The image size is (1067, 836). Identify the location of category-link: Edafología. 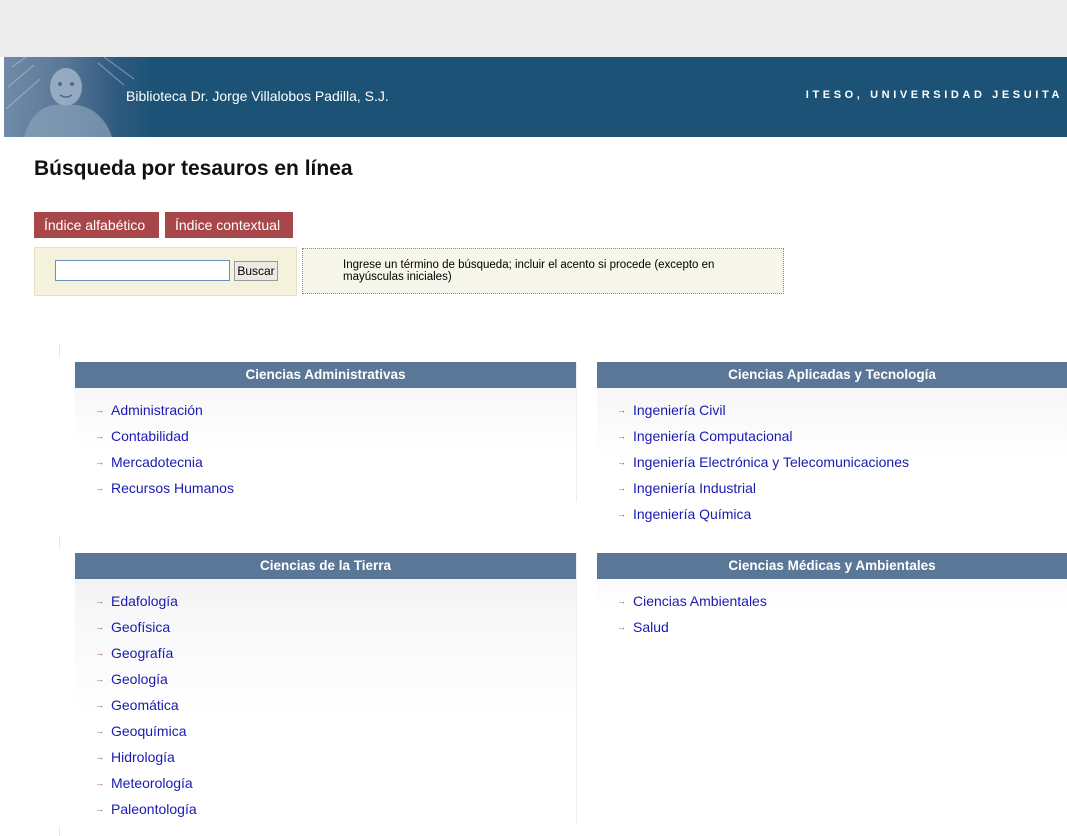
(144, 601).